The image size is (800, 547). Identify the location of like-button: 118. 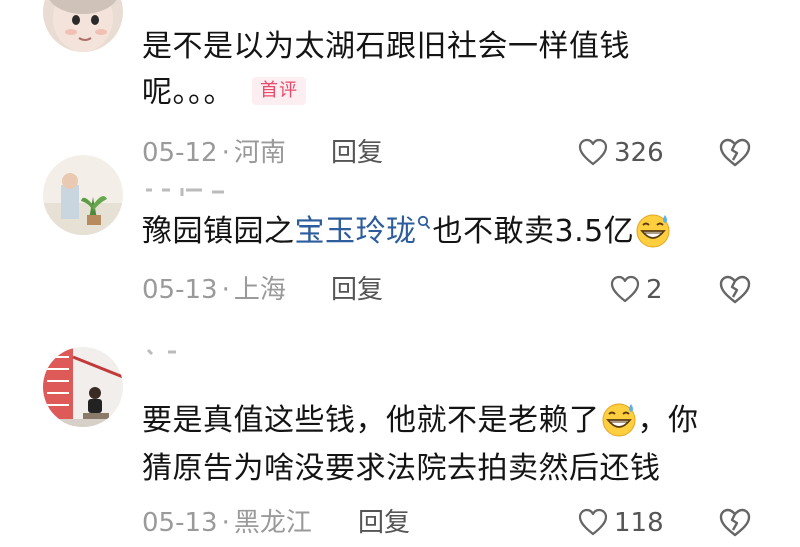
(621, 523).